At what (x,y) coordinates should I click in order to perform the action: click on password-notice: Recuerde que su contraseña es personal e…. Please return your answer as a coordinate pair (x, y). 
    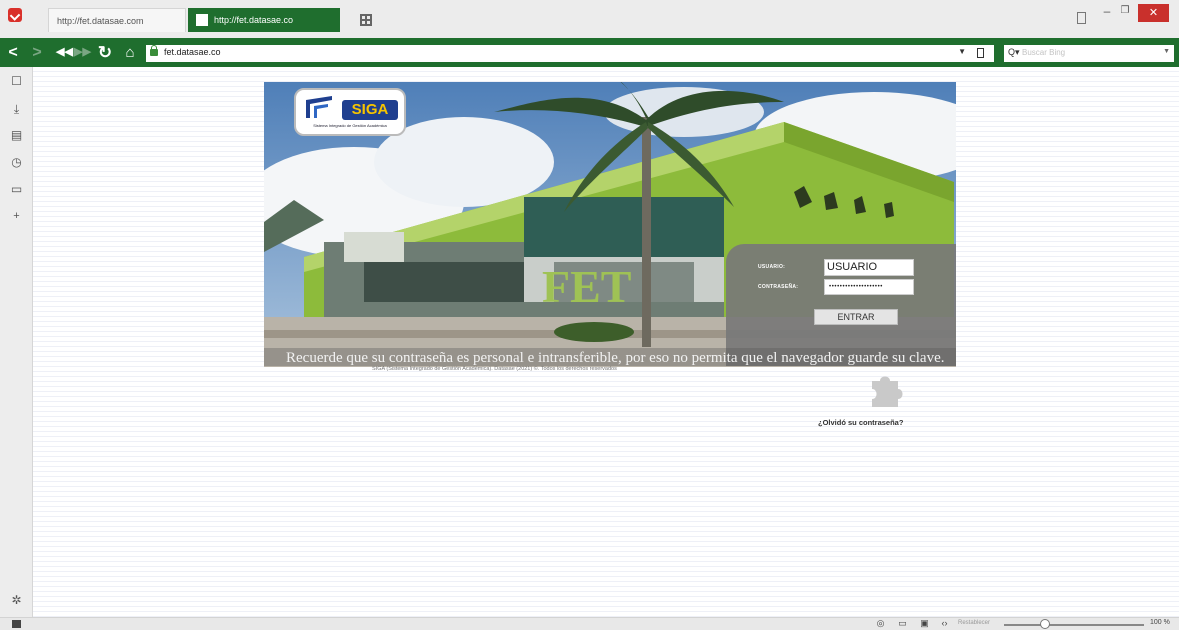
    Looking at the image, I should click on (610, 357).